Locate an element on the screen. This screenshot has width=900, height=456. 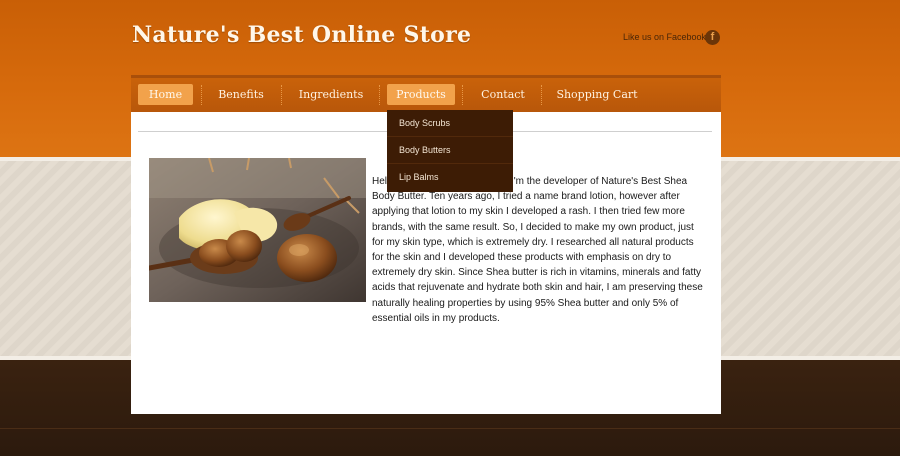
facebook-link-text: Like us on Facebook is located at coordinates (664, 37).